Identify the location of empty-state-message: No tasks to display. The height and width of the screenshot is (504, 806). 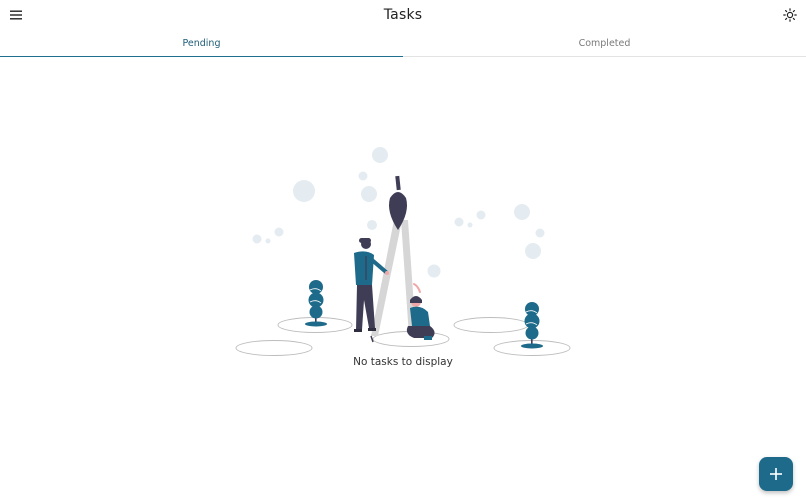
(403, 362).